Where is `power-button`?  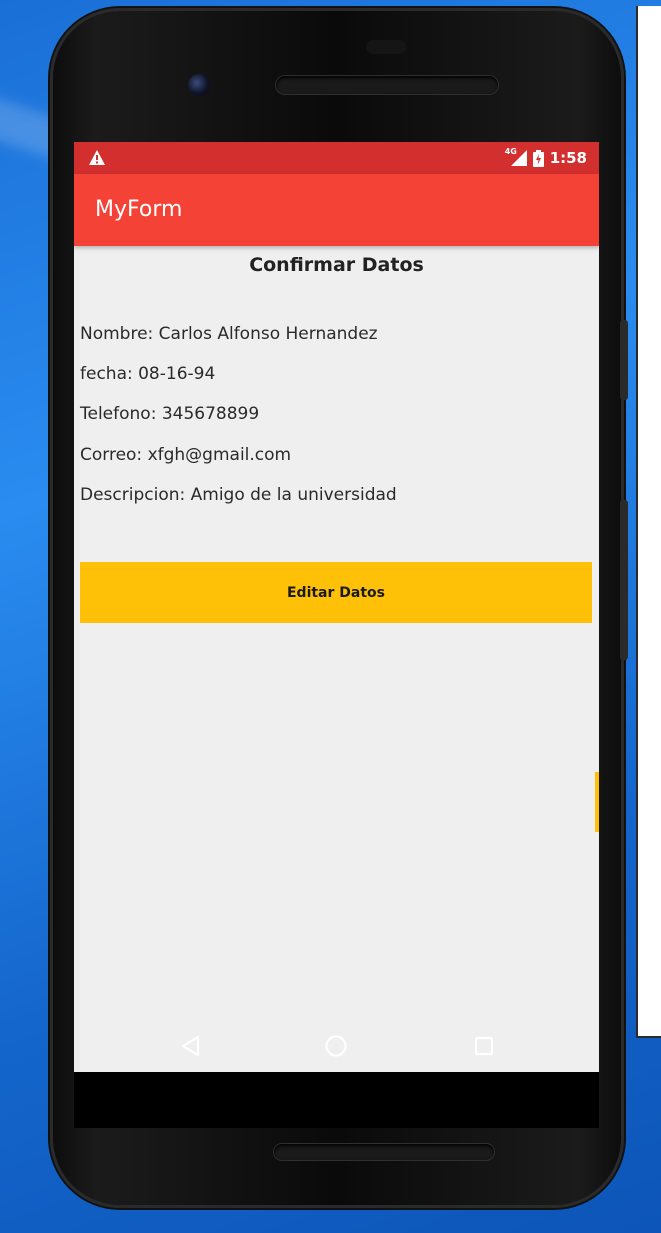 power-button is located at coordinates (624, 580).